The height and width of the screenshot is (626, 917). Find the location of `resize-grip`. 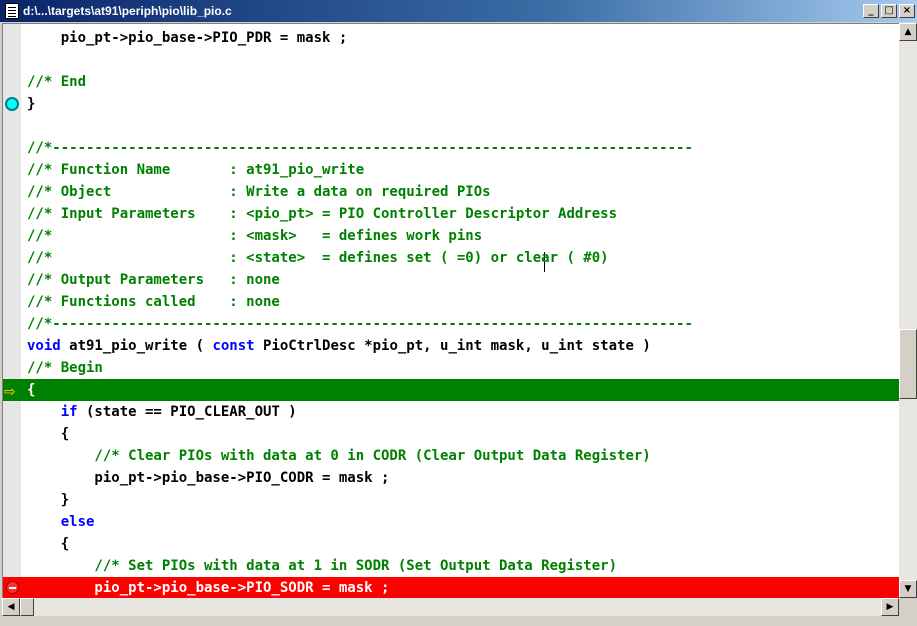

resize-grip is located at coordinates (908, 607).